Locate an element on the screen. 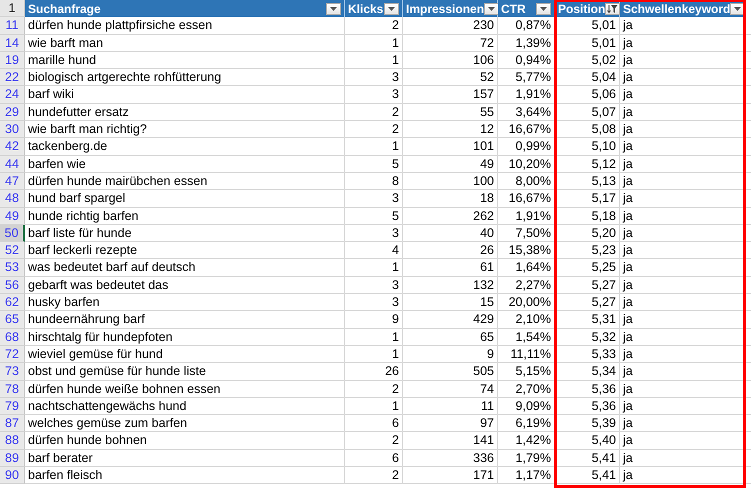 This screenshot has height=492, width=751. table-cell: 6 is located at coordinates (374, 423).